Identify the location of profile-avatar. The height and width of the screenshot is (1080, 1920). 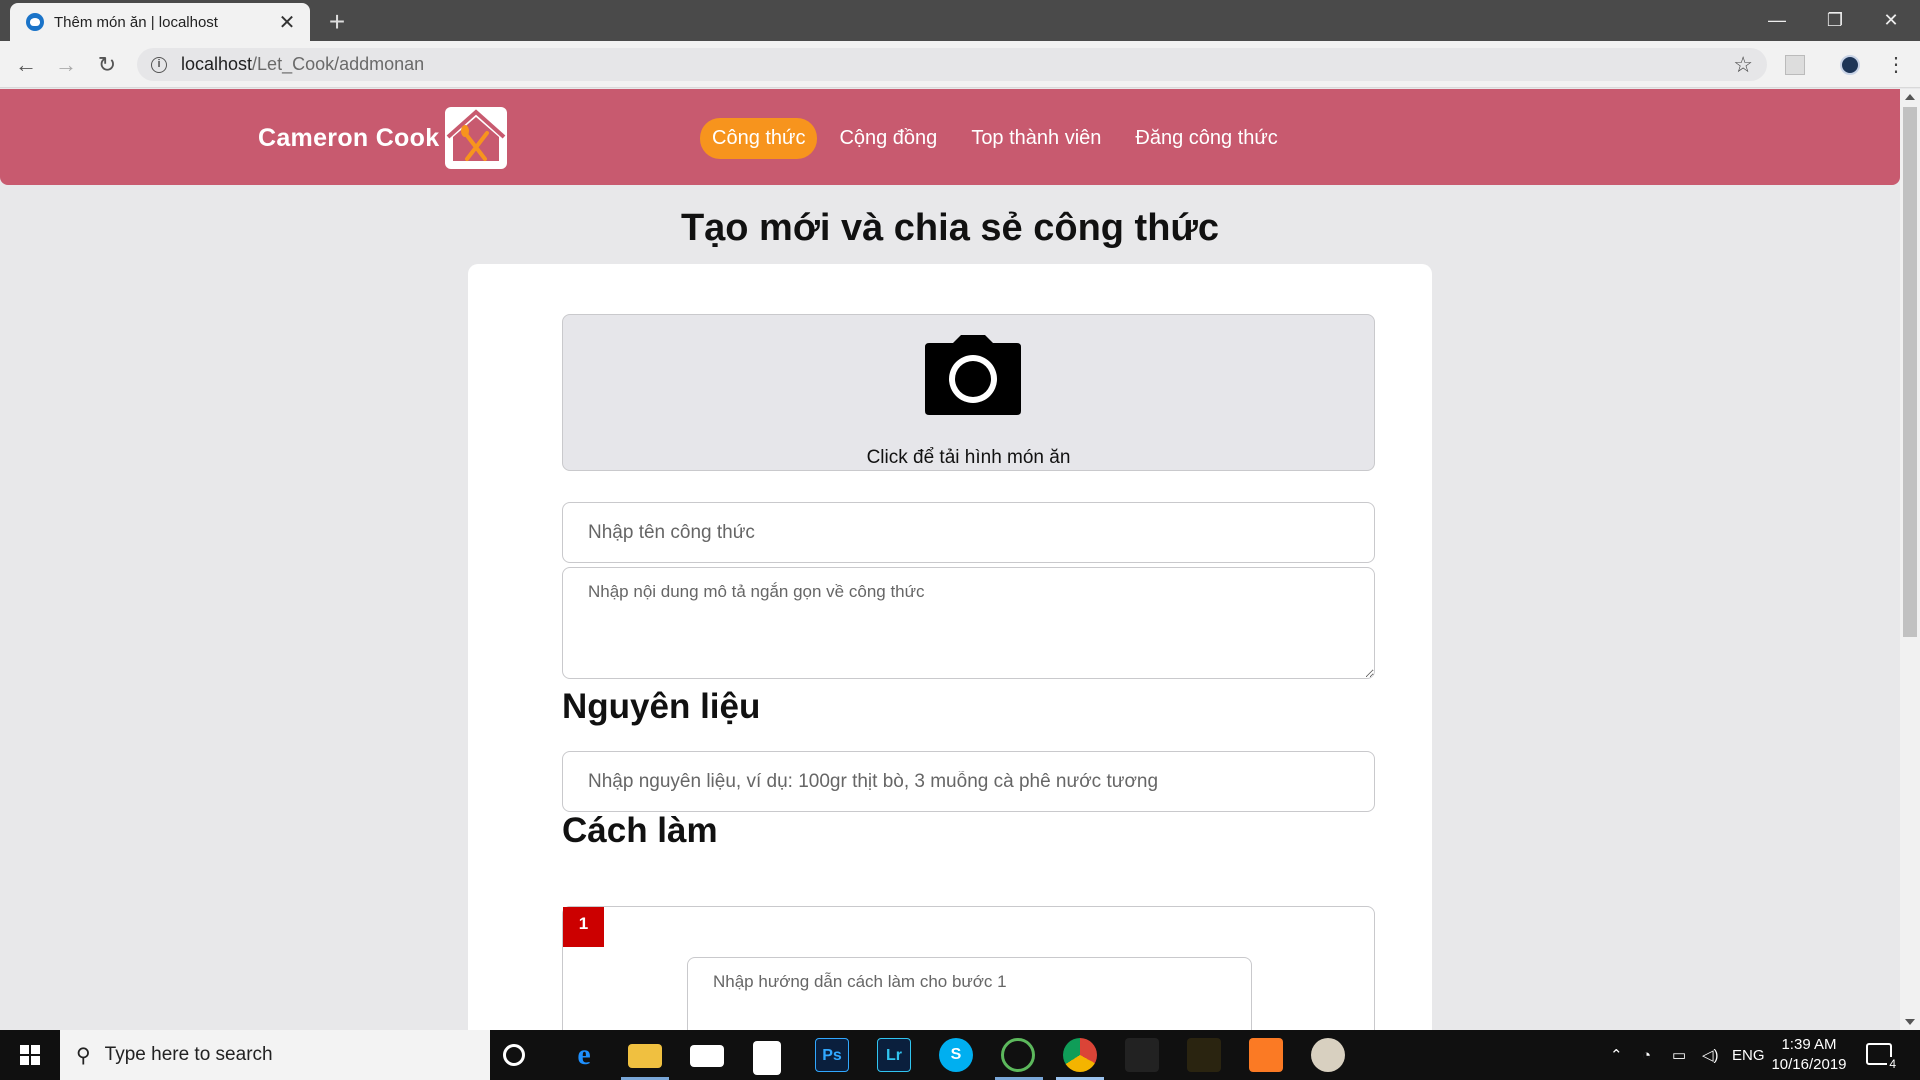
(1850, 65).